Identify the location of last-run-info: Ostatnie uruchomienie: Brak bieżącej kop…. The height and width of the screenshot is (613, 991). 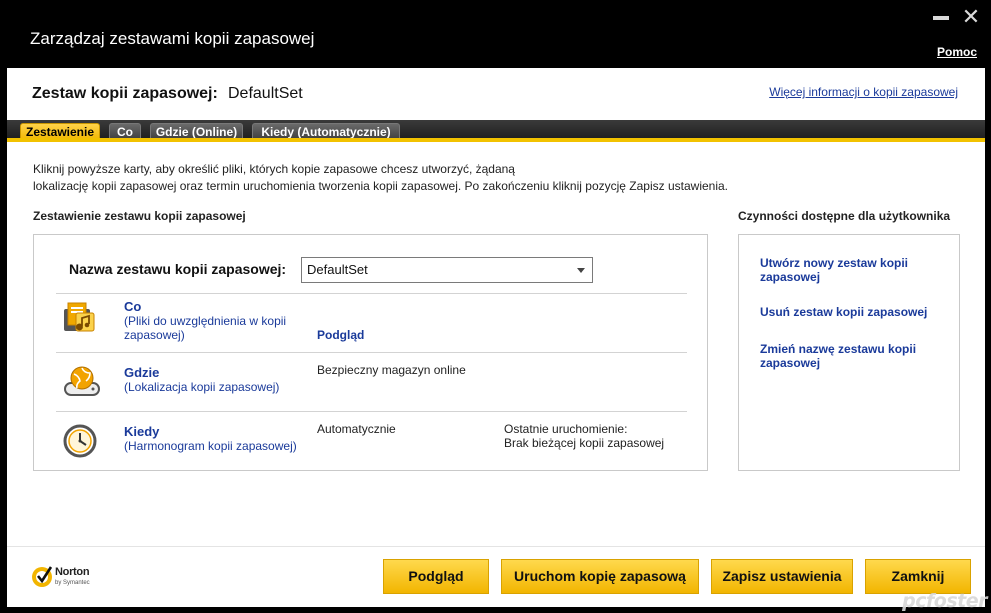
(584, 436).